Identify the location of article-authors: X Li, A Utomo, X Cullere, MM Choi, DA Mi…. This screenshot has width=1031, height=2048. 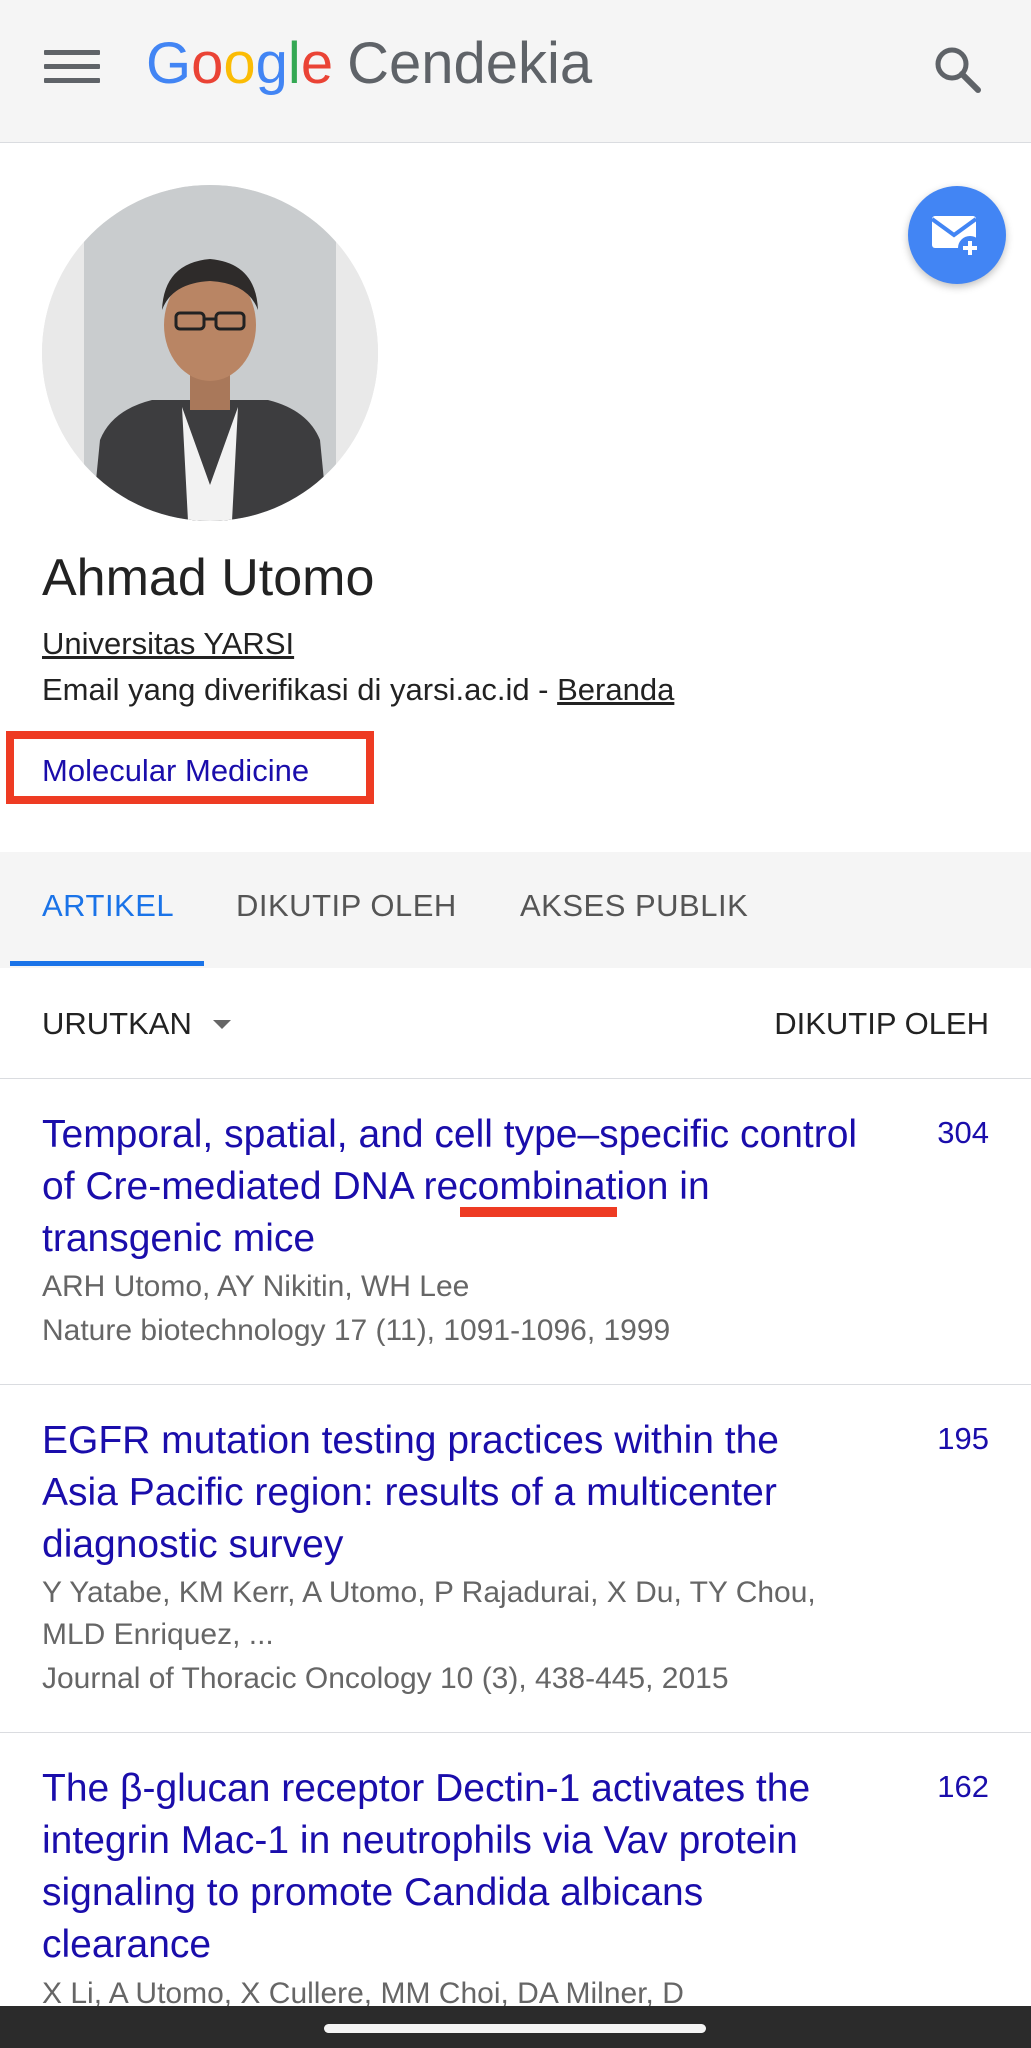
(363, 1991).